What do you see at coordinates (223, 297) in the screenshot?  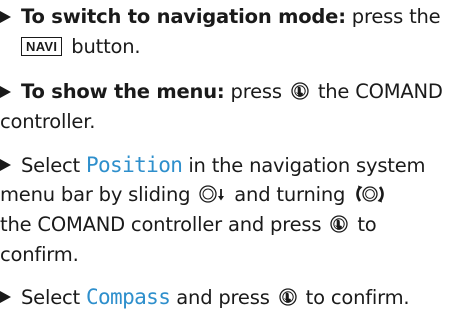 I see `step-text-segment: and press` at bounding box center [223, 297].